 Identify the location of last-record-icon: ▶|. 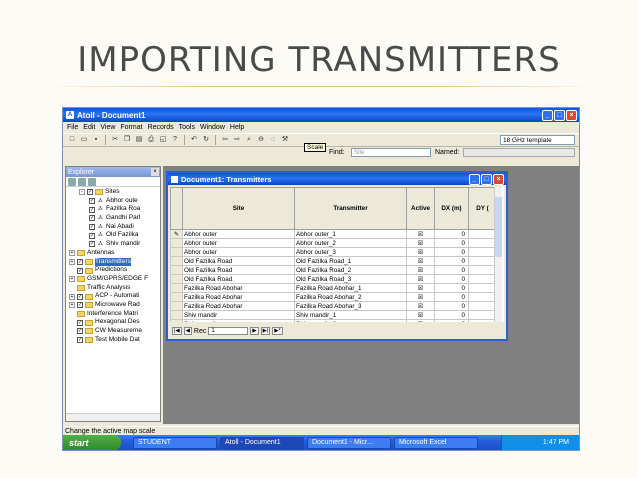
(265, 331).